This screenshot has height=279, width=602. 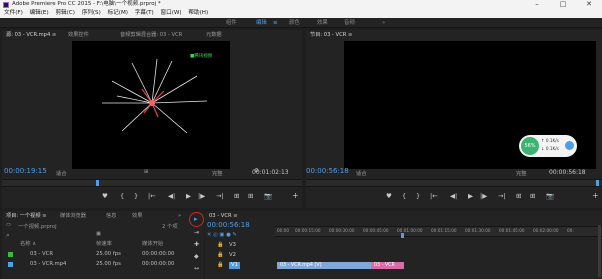 I want to click on column-fps: 帧速率, so click(x=104, y=244).